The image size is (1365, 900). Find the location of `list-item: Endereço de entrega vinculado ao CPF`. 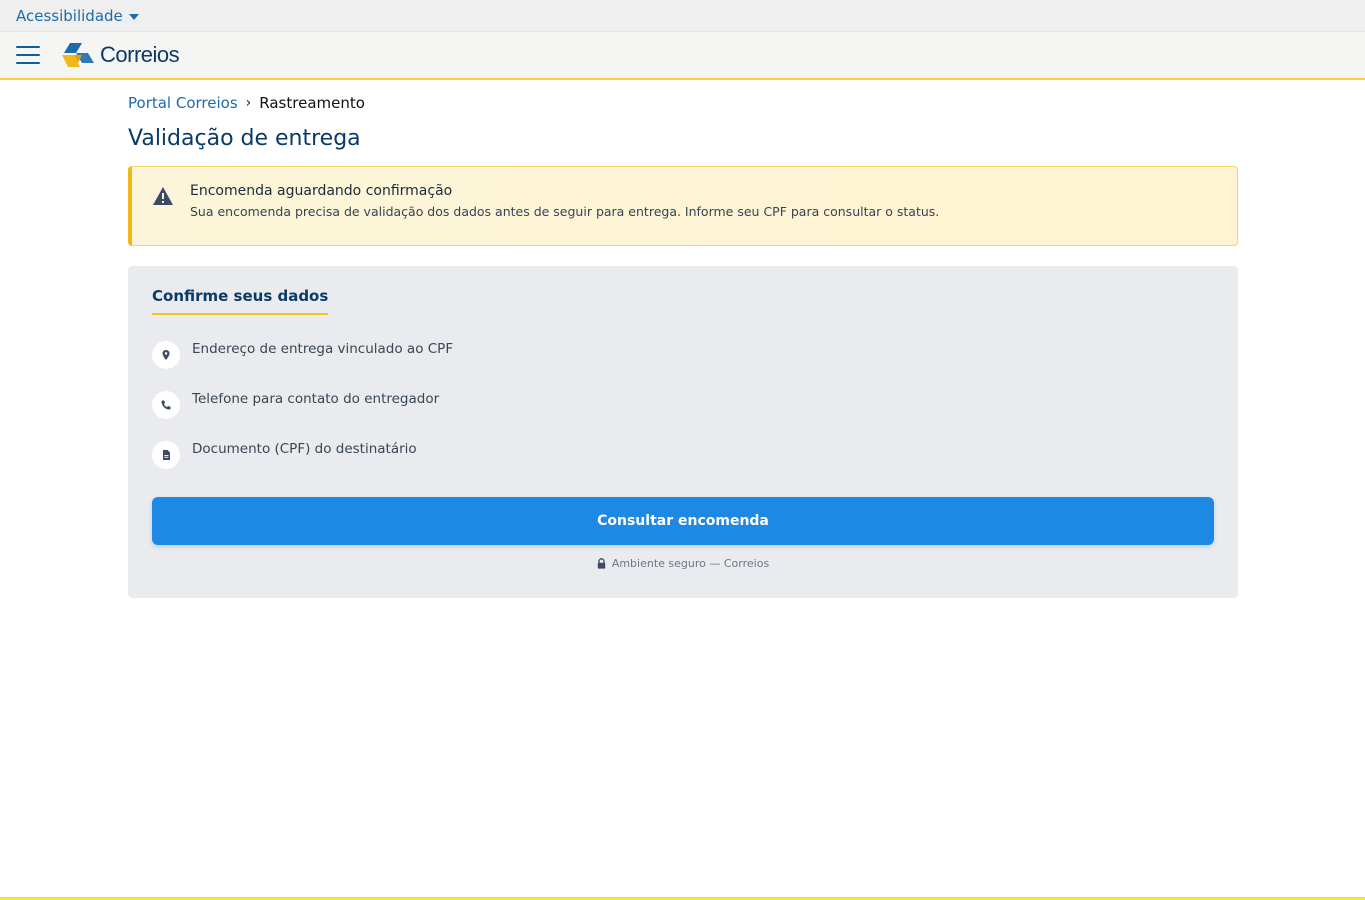

list-item: Endereço de entrega vinculado ao CPF is located at coordinates (683, 364).